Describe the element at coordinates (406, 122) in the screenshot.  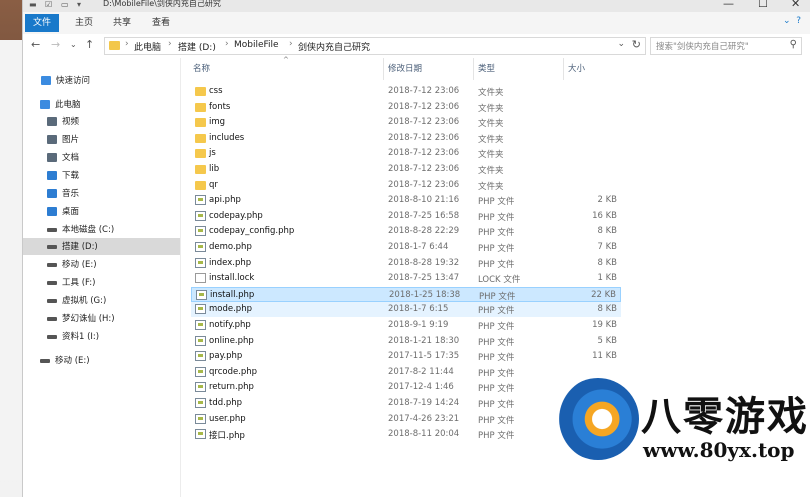
I see `file-row: img 2018-7-12 23:06 文件夹` at that location.